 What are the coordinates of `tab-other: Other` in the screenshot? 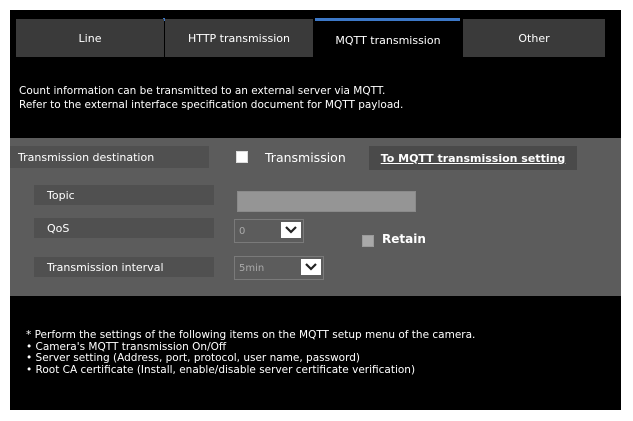 It's located at (534, 38).